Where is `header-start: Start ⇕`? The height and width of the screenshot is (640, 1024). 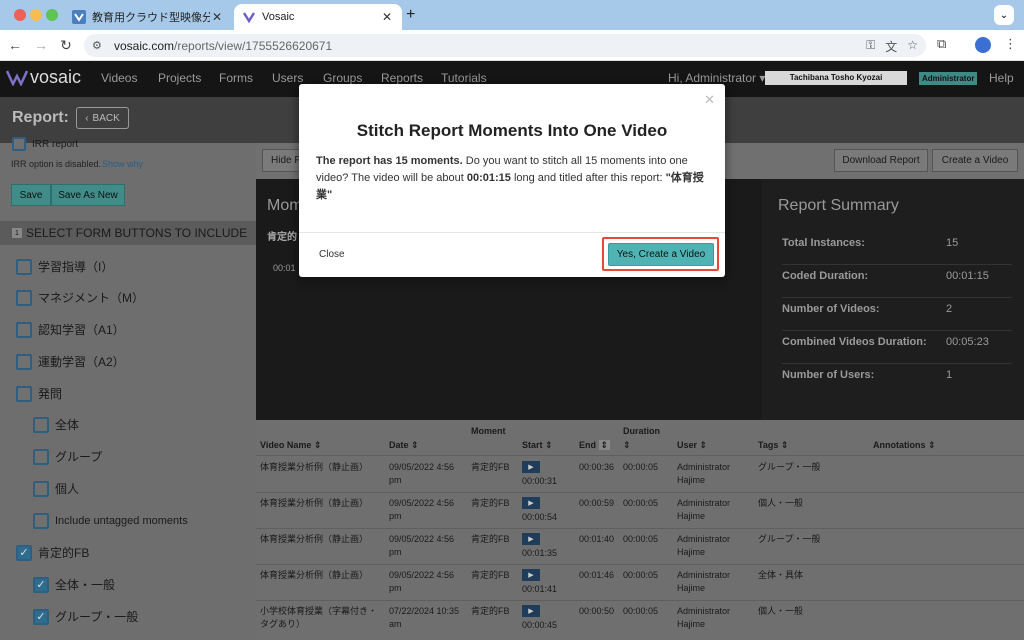 header-start: Start ⇕ is located at coordinates (537, 445).